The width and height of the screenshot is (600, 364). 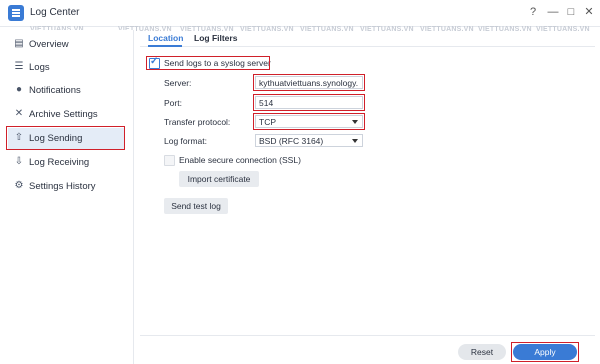 I want to click on chevron-down-icon, so click(x=355, y=141).